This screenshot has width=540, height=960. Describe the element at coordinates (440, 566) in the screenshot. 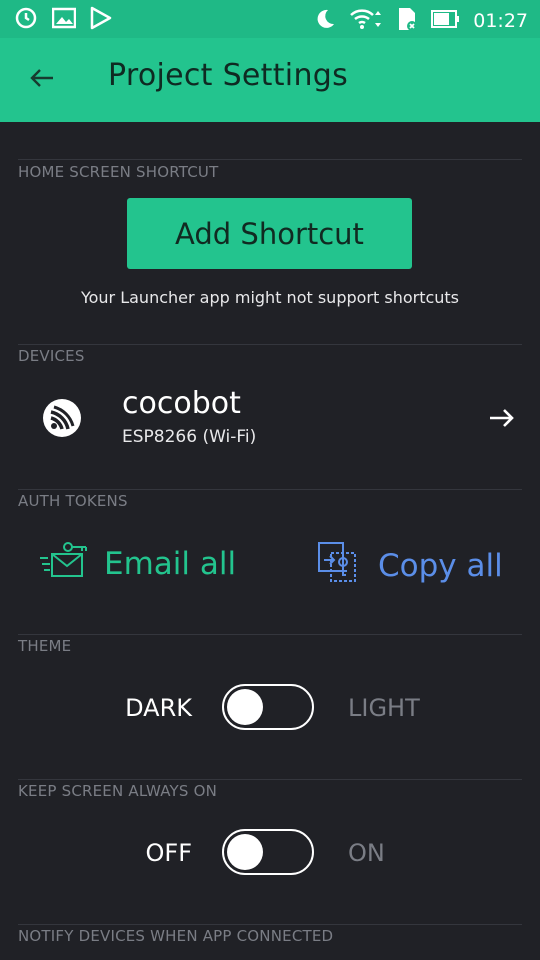

I see `copy-all-label: Copy all` at that location.